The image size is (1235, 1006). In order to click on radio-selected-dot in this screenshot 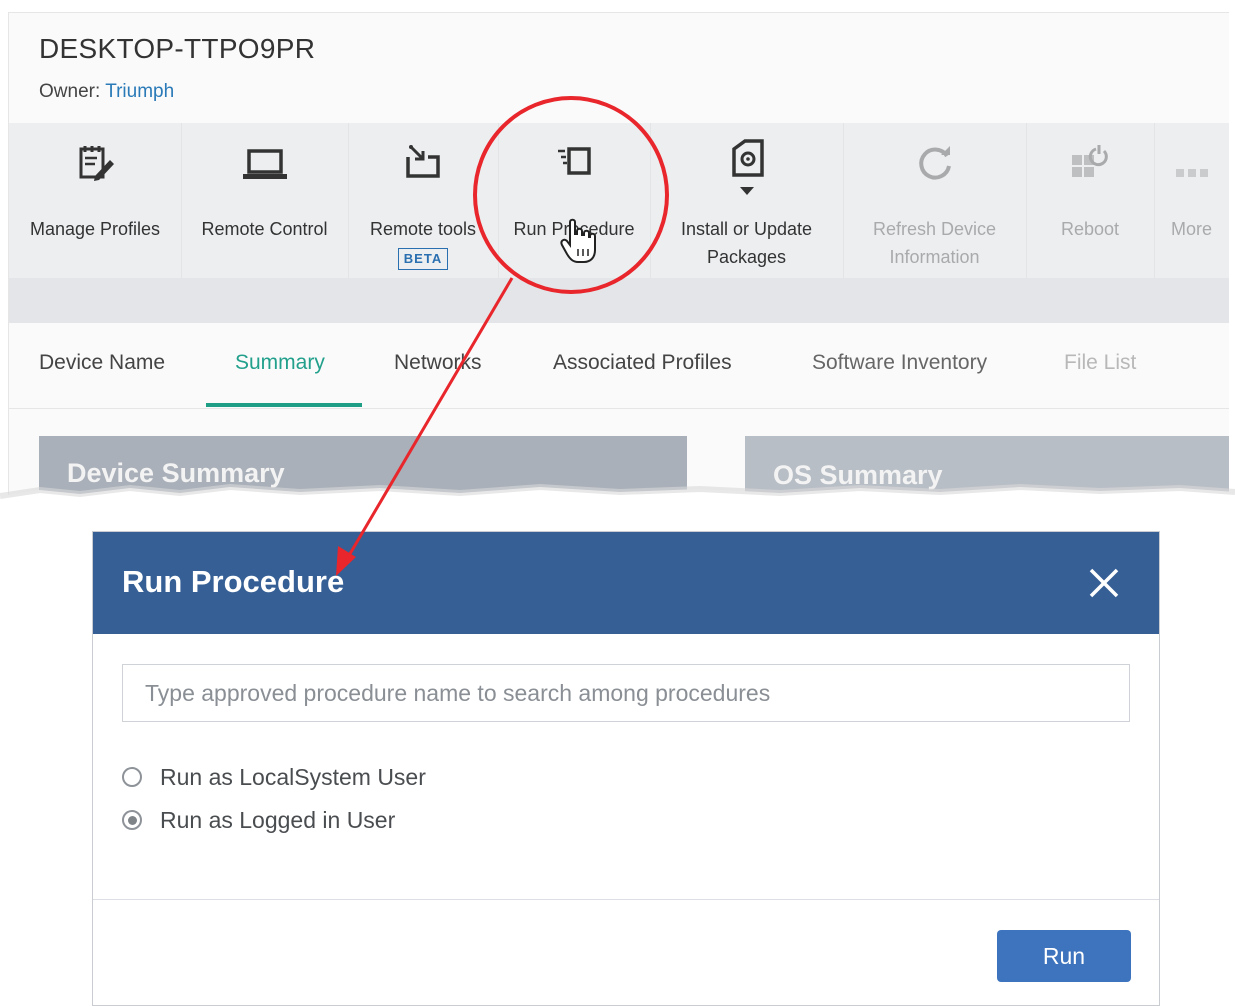, I will do `click(132, 820)`.